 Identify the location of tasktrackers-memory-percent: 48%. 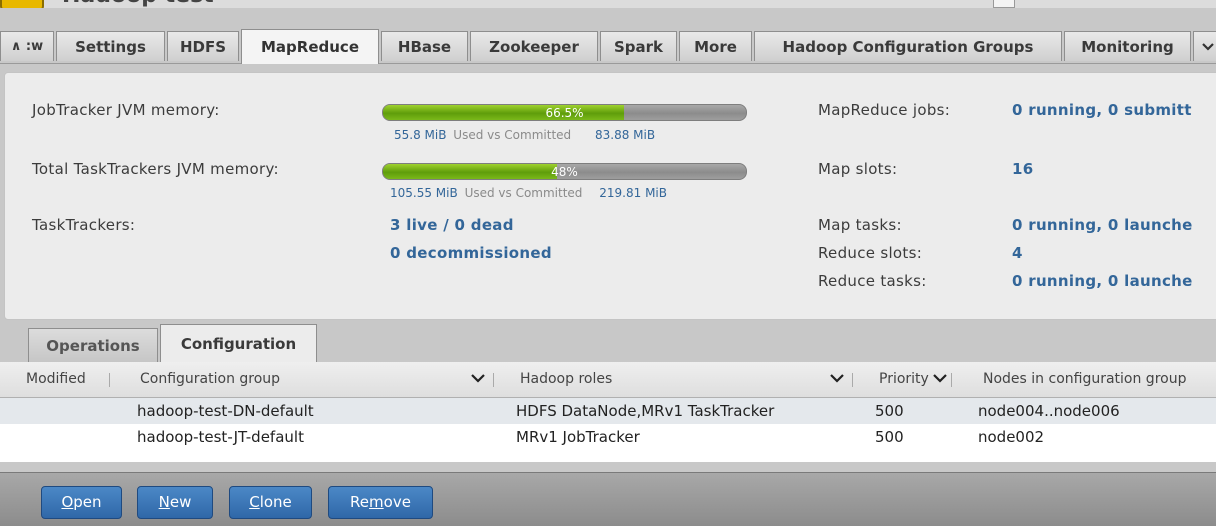
(564, 172).